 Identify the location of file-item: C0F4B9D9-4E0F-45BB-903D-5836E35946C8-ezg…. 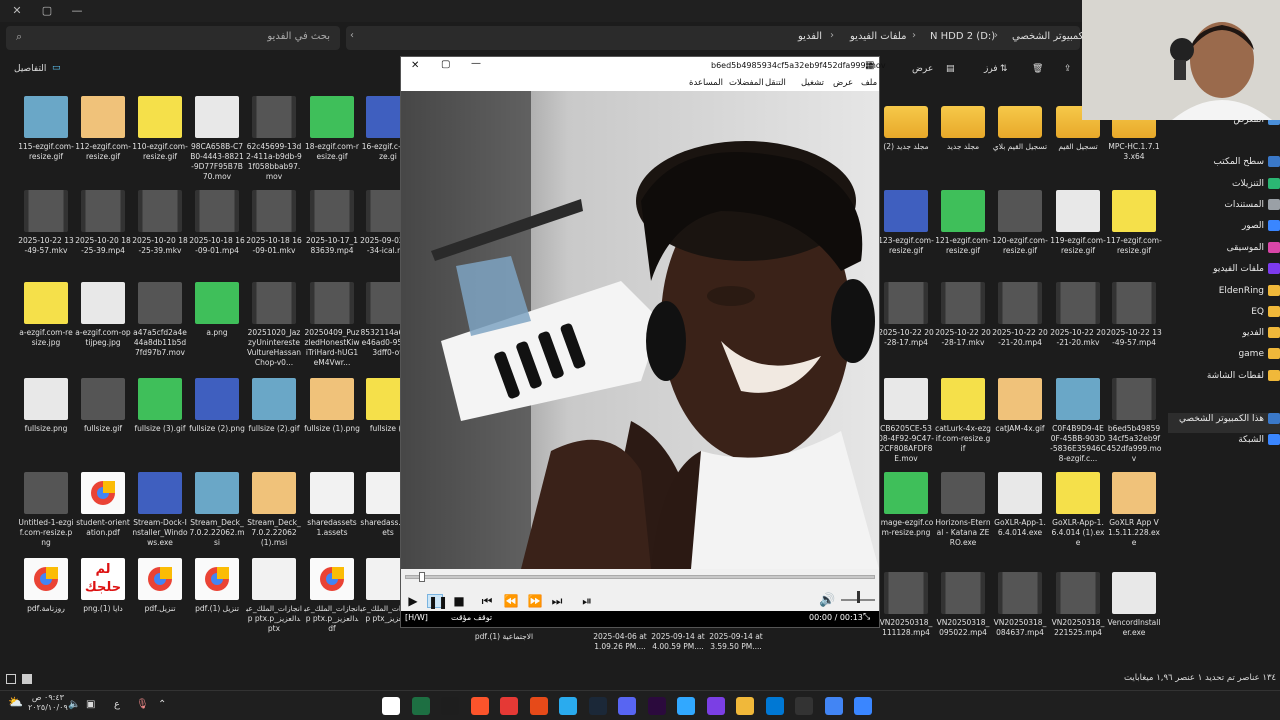
(1078, 421).